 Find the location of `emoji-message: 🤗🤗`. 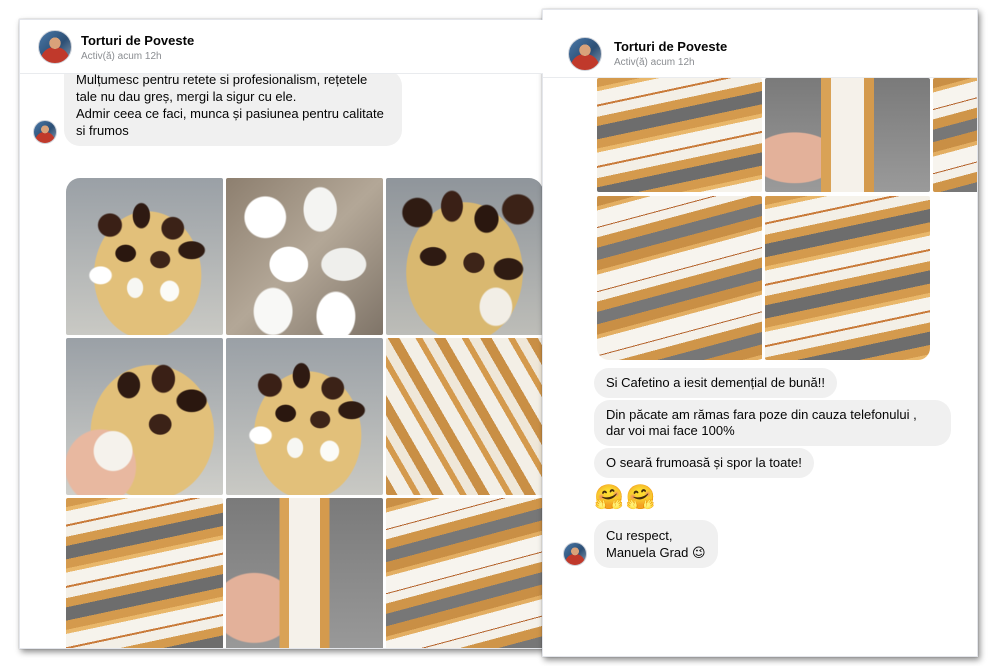

emoji-message: 🤗🤗 is located at coordinates (626, 497).